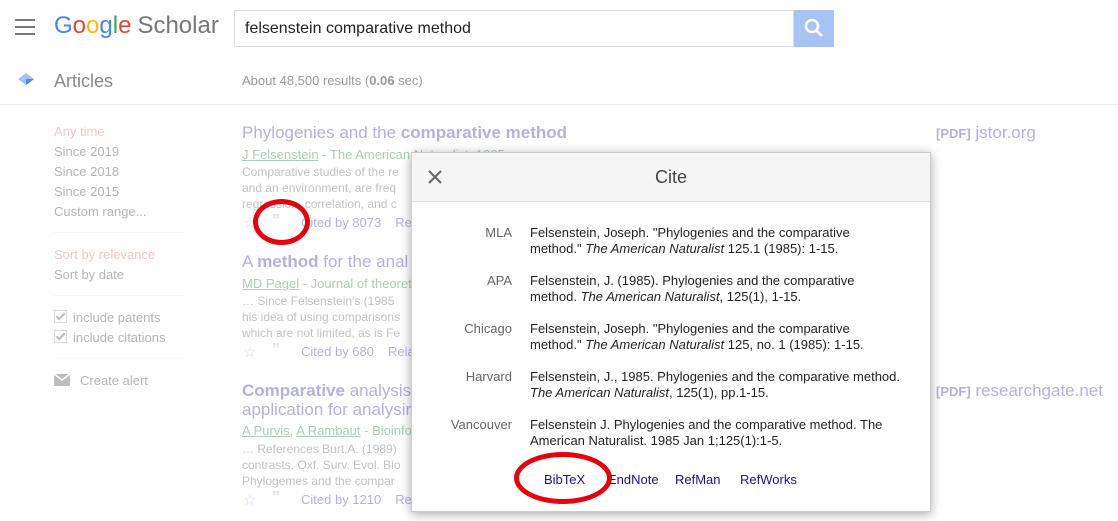 Image resolution: width=1118 pixels, height=521 pixels. Describe the element at coordinates (26, 79) in the screenshot. I see `articles-icon` at that location.